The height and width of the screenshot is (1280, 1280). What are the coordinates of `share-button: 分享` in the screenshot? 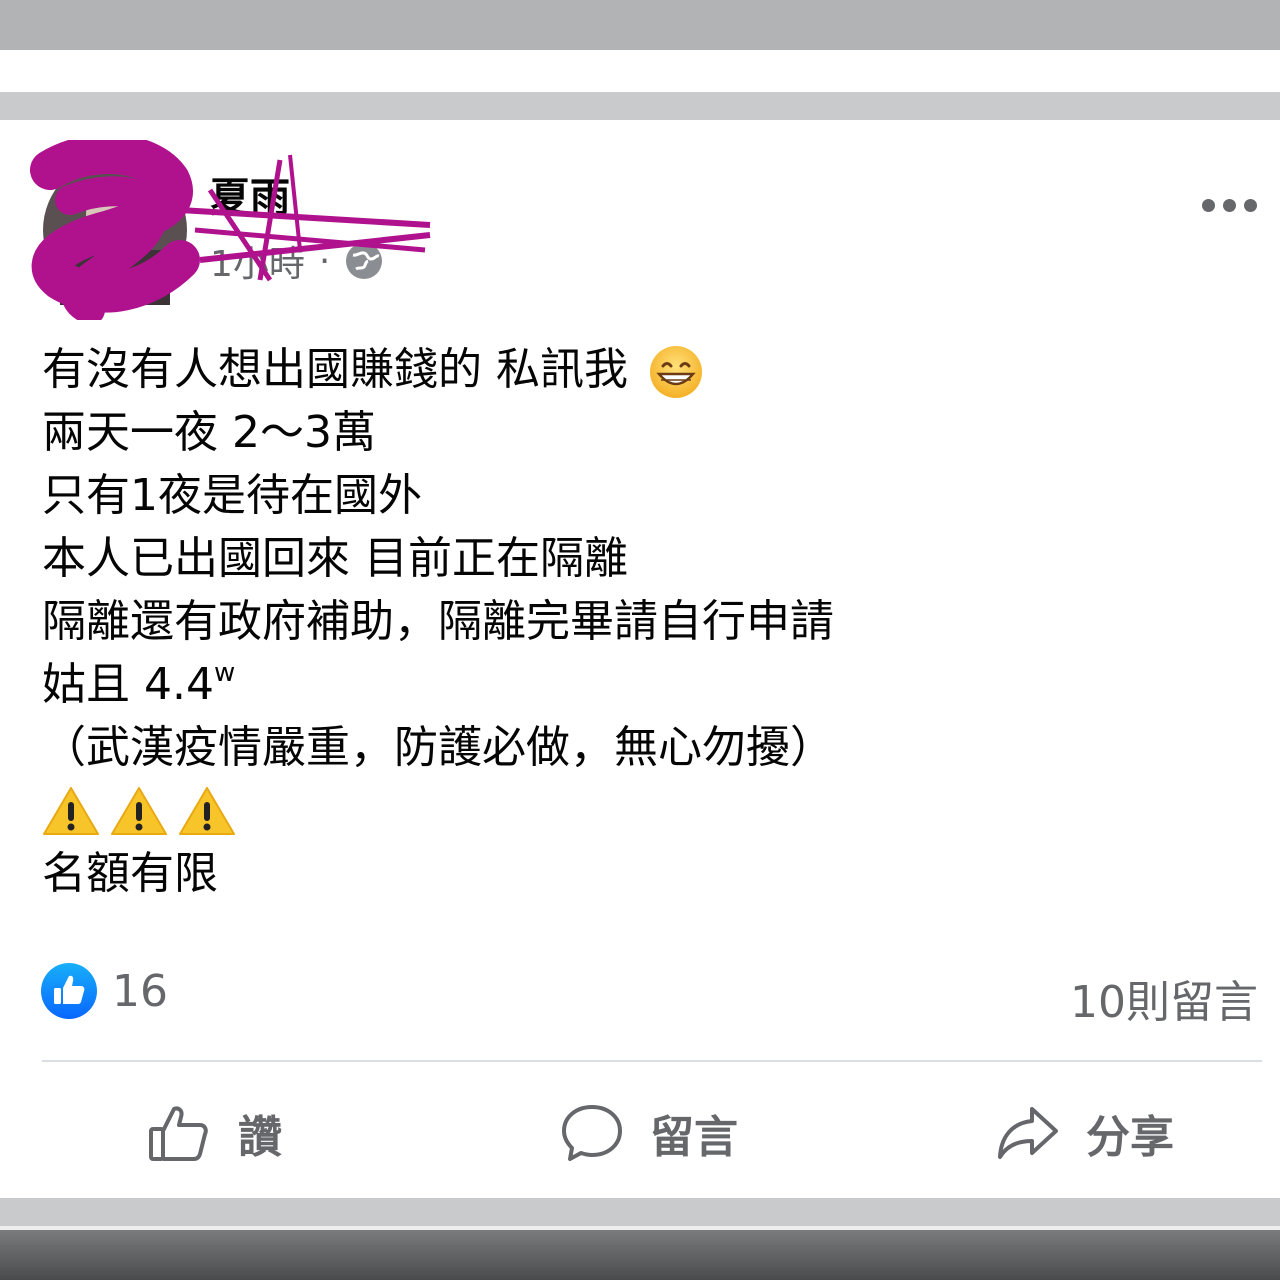 It's located at (1084, 1132).